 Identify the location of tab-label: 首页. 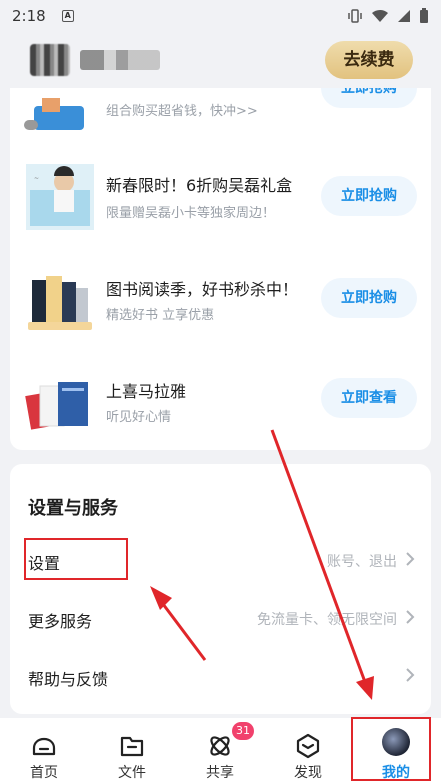
(44, 773).